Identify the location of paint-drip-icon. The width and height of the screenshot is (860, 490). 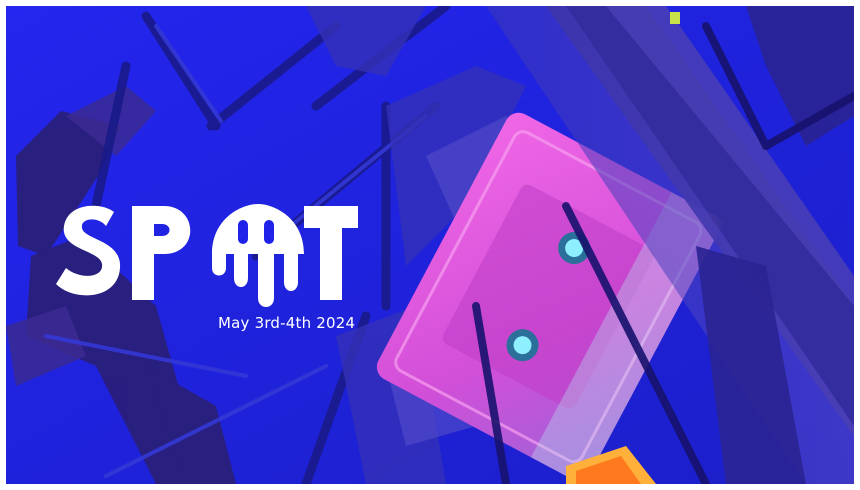
(258, 255).